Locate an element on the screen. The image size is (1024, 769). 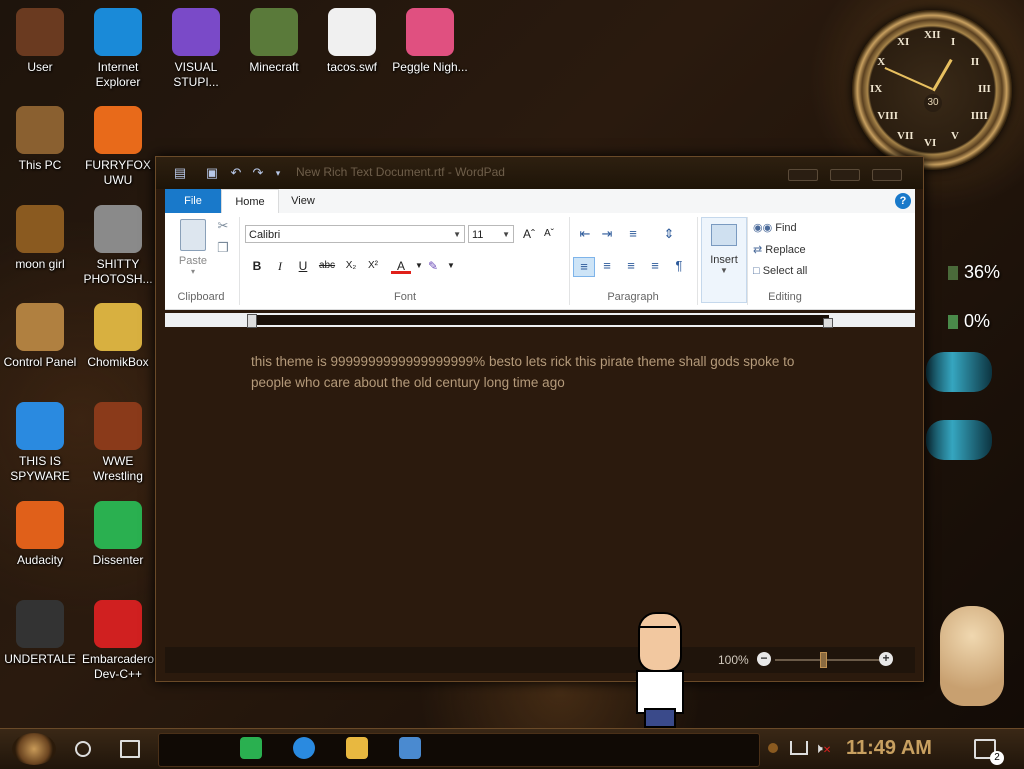
align-left-icon: ≡ is located at coordinates (584, 267).